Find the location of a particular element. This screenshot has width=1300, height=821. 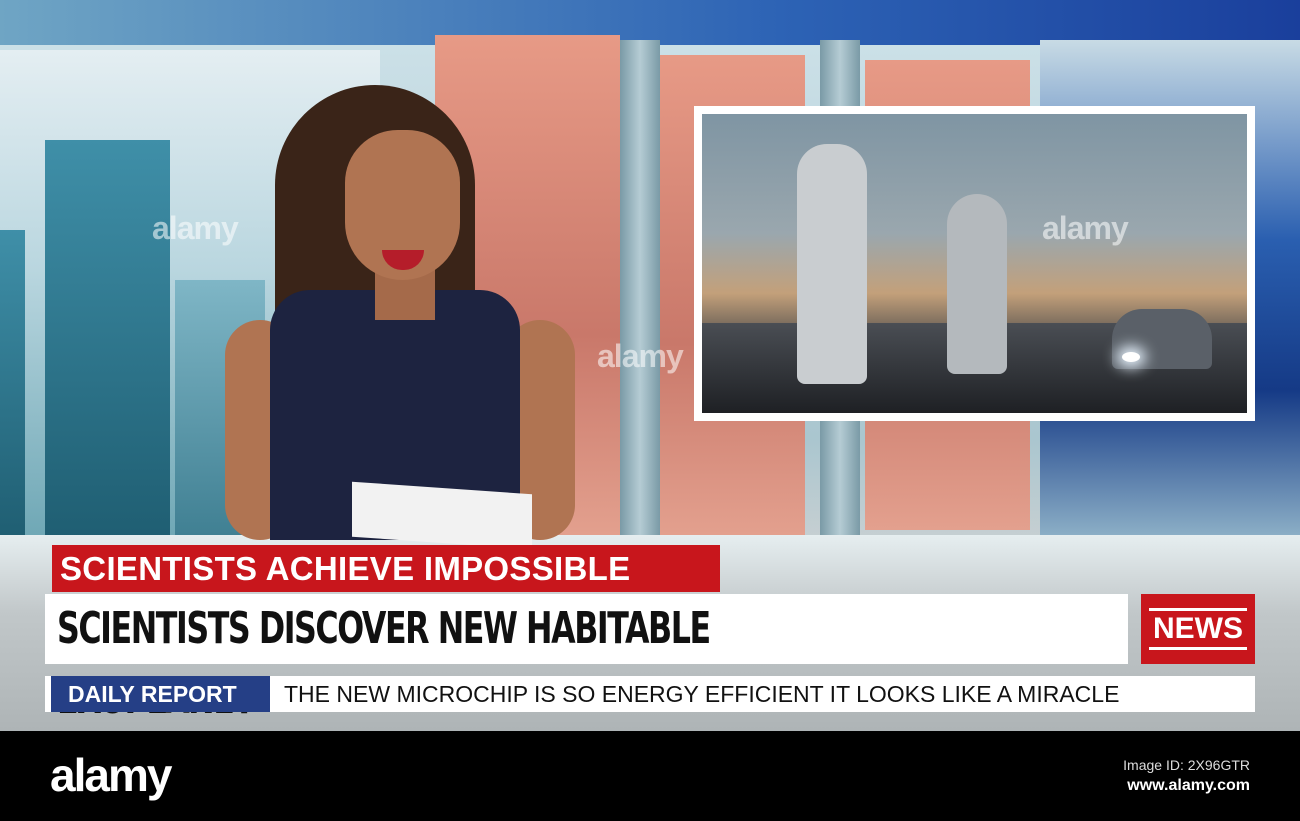

studio-light-band is located at coordinates (650, 22).